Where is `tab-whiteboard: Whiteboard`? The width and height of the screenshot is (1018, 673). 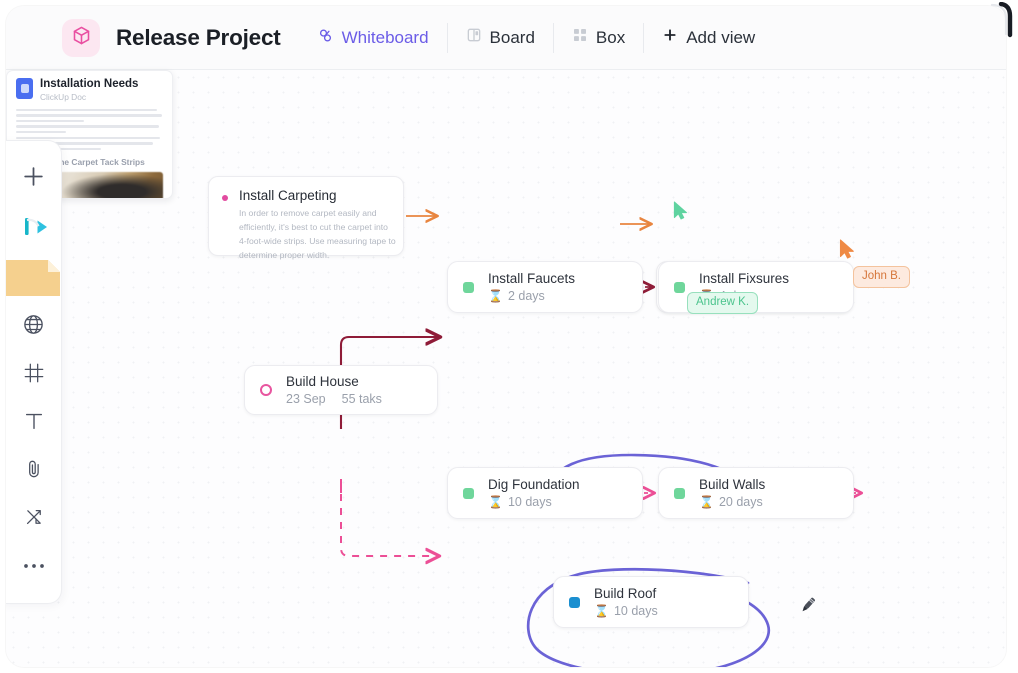 tab-whiteboard: Whiteboard is located at coordinates (373, 38).